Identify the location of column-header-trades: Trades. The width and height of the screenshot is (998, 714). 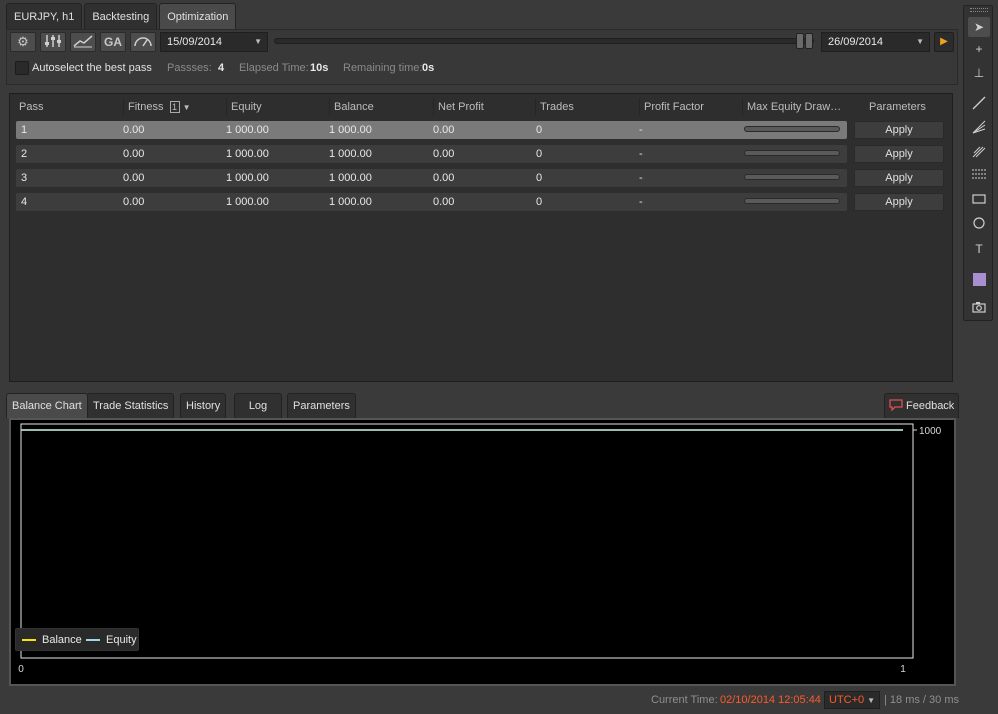
(587, 107).